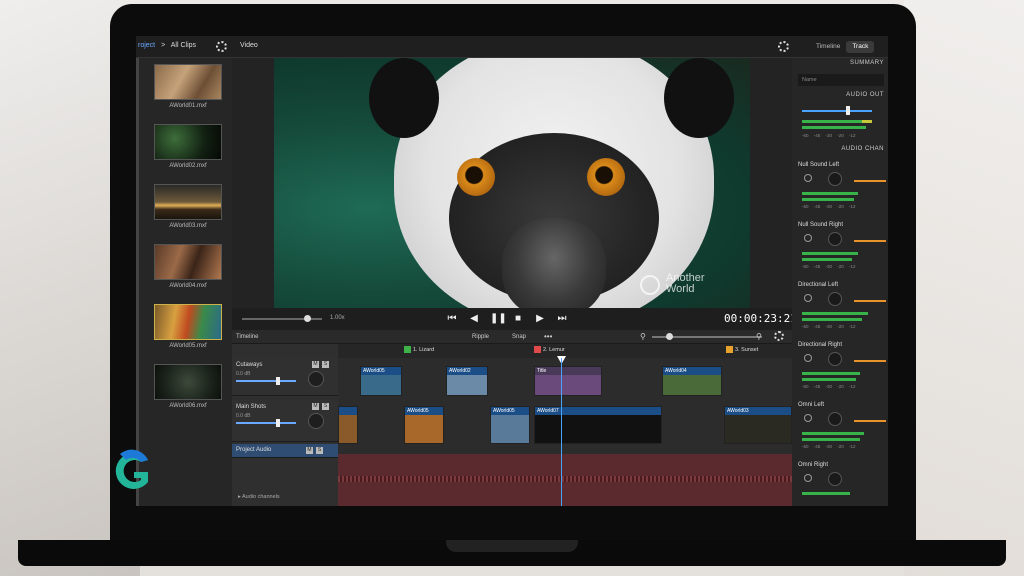 Image resolution: width=1024 pixels, height=576 pixels. Describe the element at coordinates (243, 374) in the screenshot. I see `track-gain: 0.0 dB` at that location.